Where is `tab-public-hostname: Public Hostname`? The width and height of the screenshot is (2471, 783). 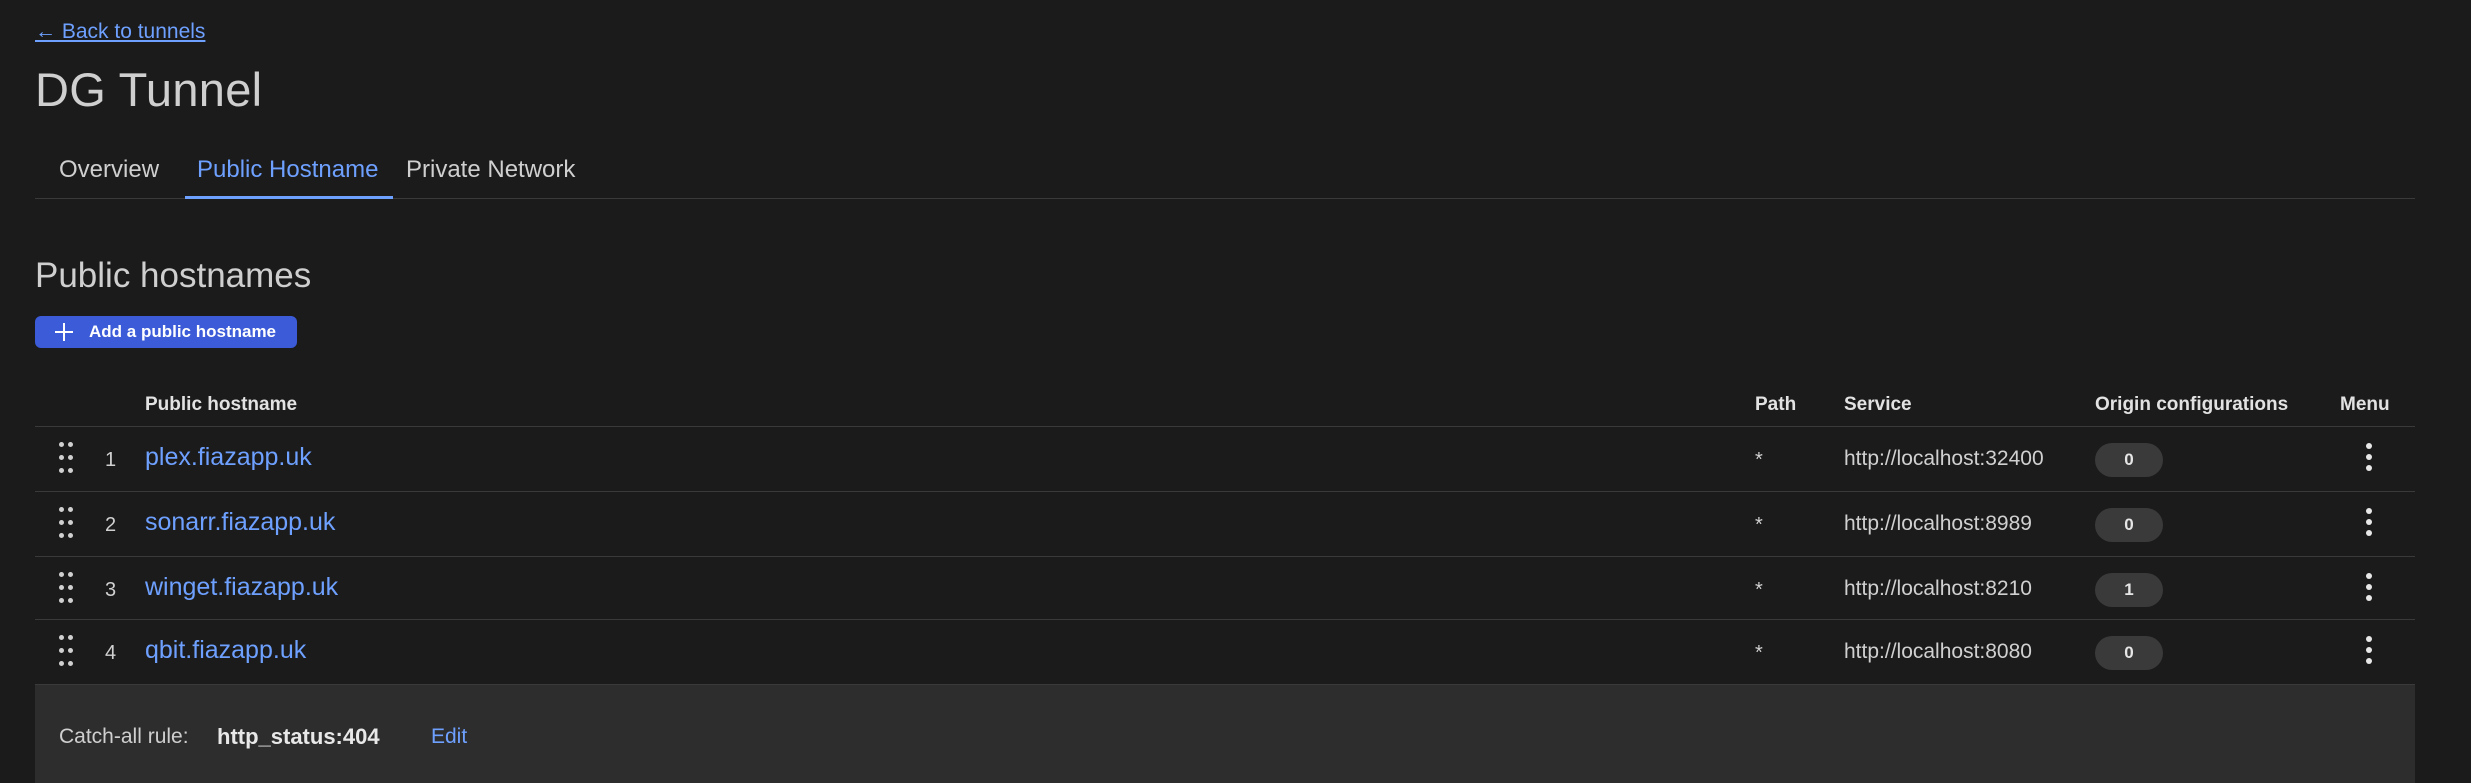 tab-public-hostname: Public Hostname is located at coordinates (287, 170).